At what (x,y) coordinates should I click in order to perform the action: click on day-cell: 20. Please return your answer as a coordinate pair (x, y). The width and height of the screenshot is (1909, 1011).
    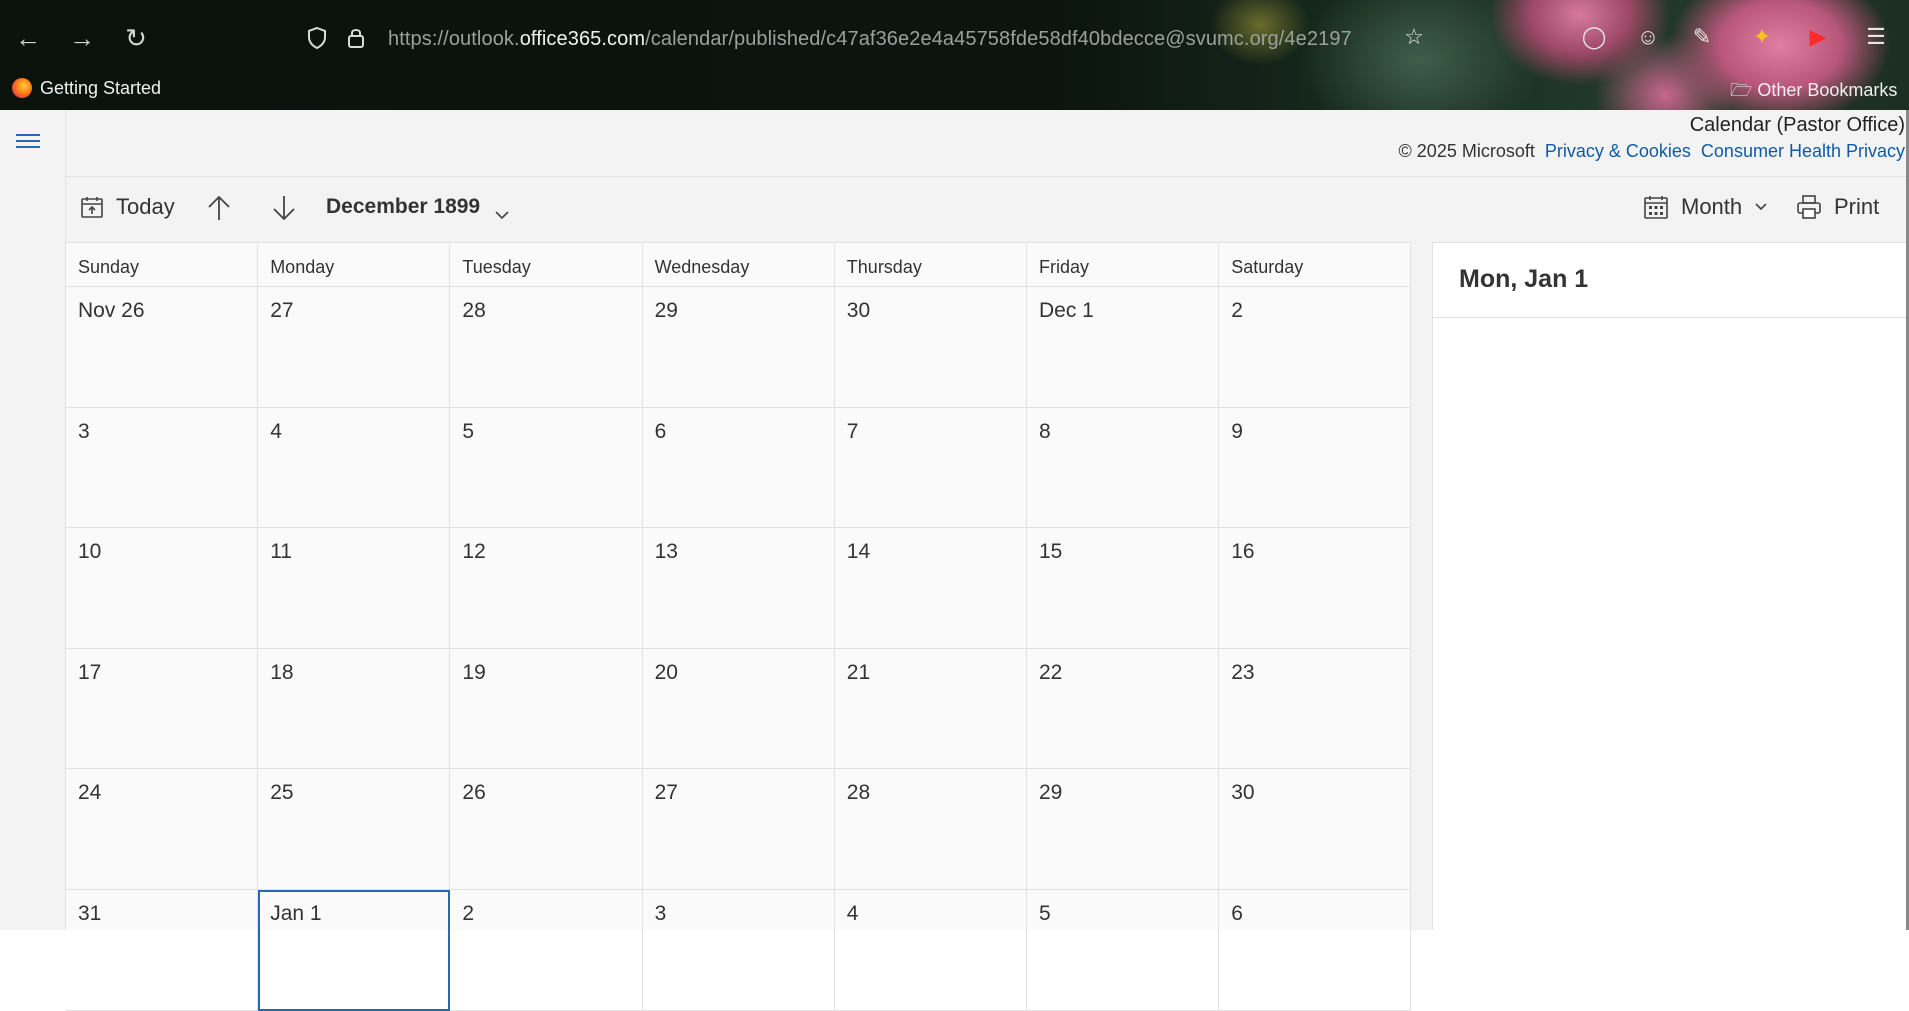
    Looking at the image, I should click on (738, 709).